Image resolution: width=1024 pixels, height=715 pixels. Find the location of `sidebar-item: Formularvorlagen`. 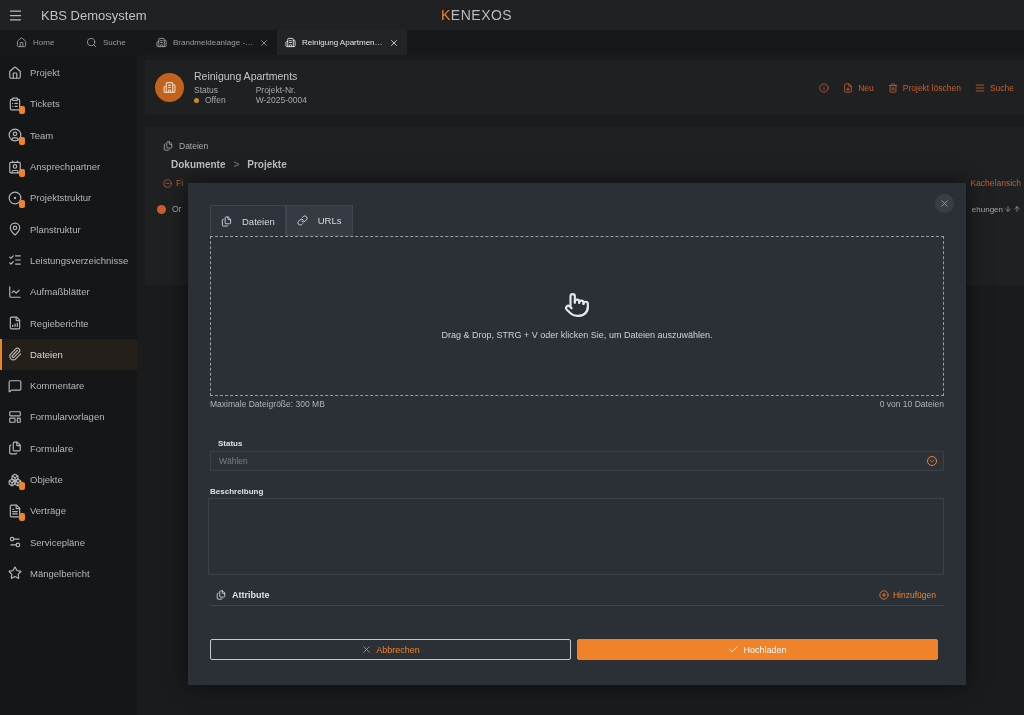

sidebar-item: Formularvorlagen is located at coordinates (68, 417).